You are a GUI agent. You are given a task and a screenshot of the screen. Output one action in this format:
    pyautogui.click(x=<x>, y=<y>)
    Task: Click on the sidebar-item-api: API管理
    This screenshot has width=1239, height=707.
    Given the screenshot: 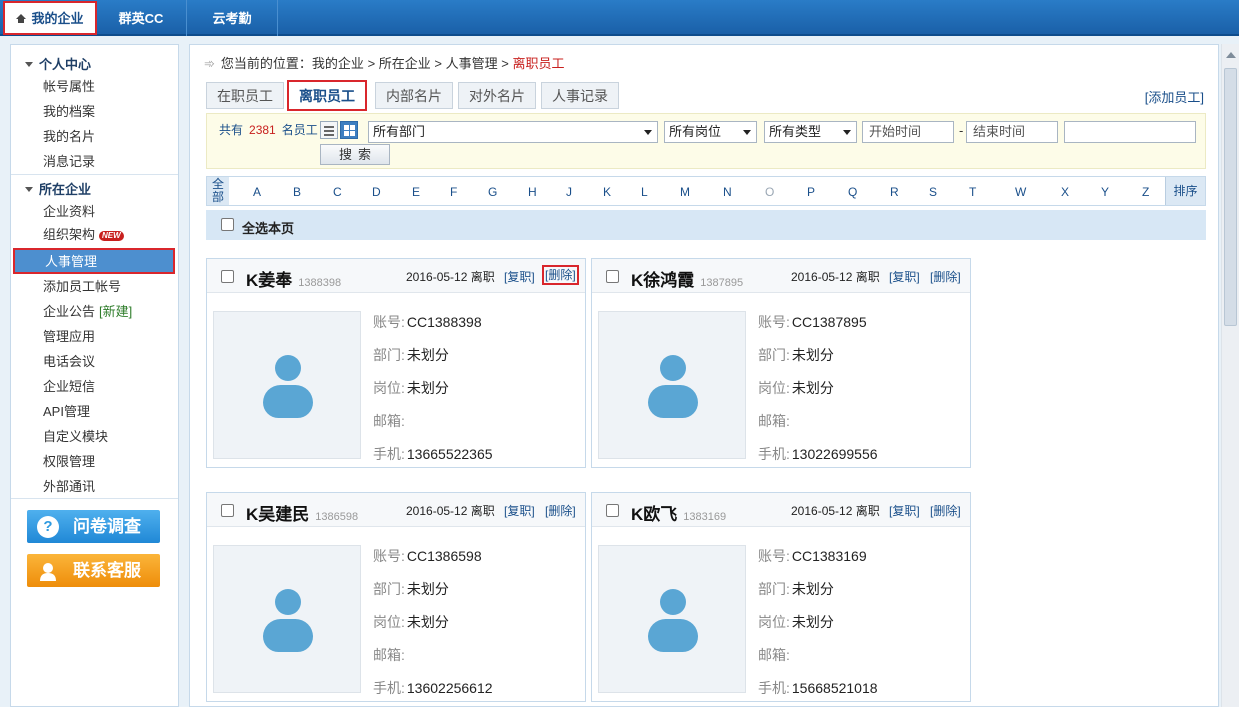 What is the action you would take?
    pyautogui.click(x=66, y=412)
    